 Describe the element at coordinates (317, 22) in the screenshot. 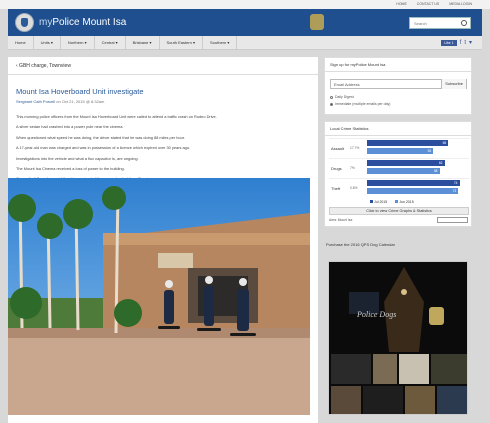

I see `coat-of-arms-icon` at that location.